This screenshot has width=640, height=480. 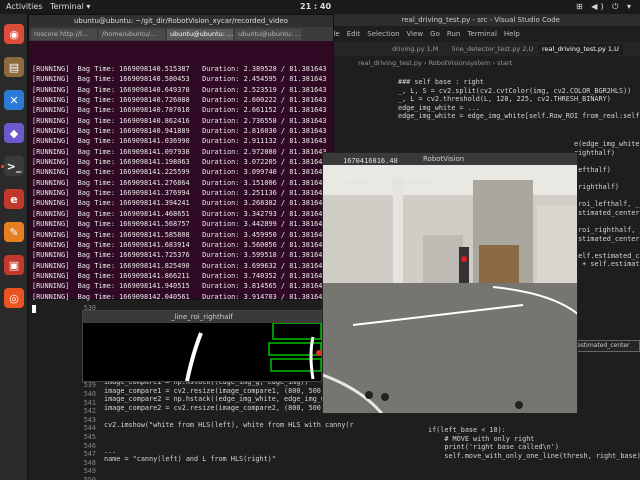 What do you see at coordinates (2, 166) in the screenshot?
I see `running-indicator` at bounding box center [2, 166].